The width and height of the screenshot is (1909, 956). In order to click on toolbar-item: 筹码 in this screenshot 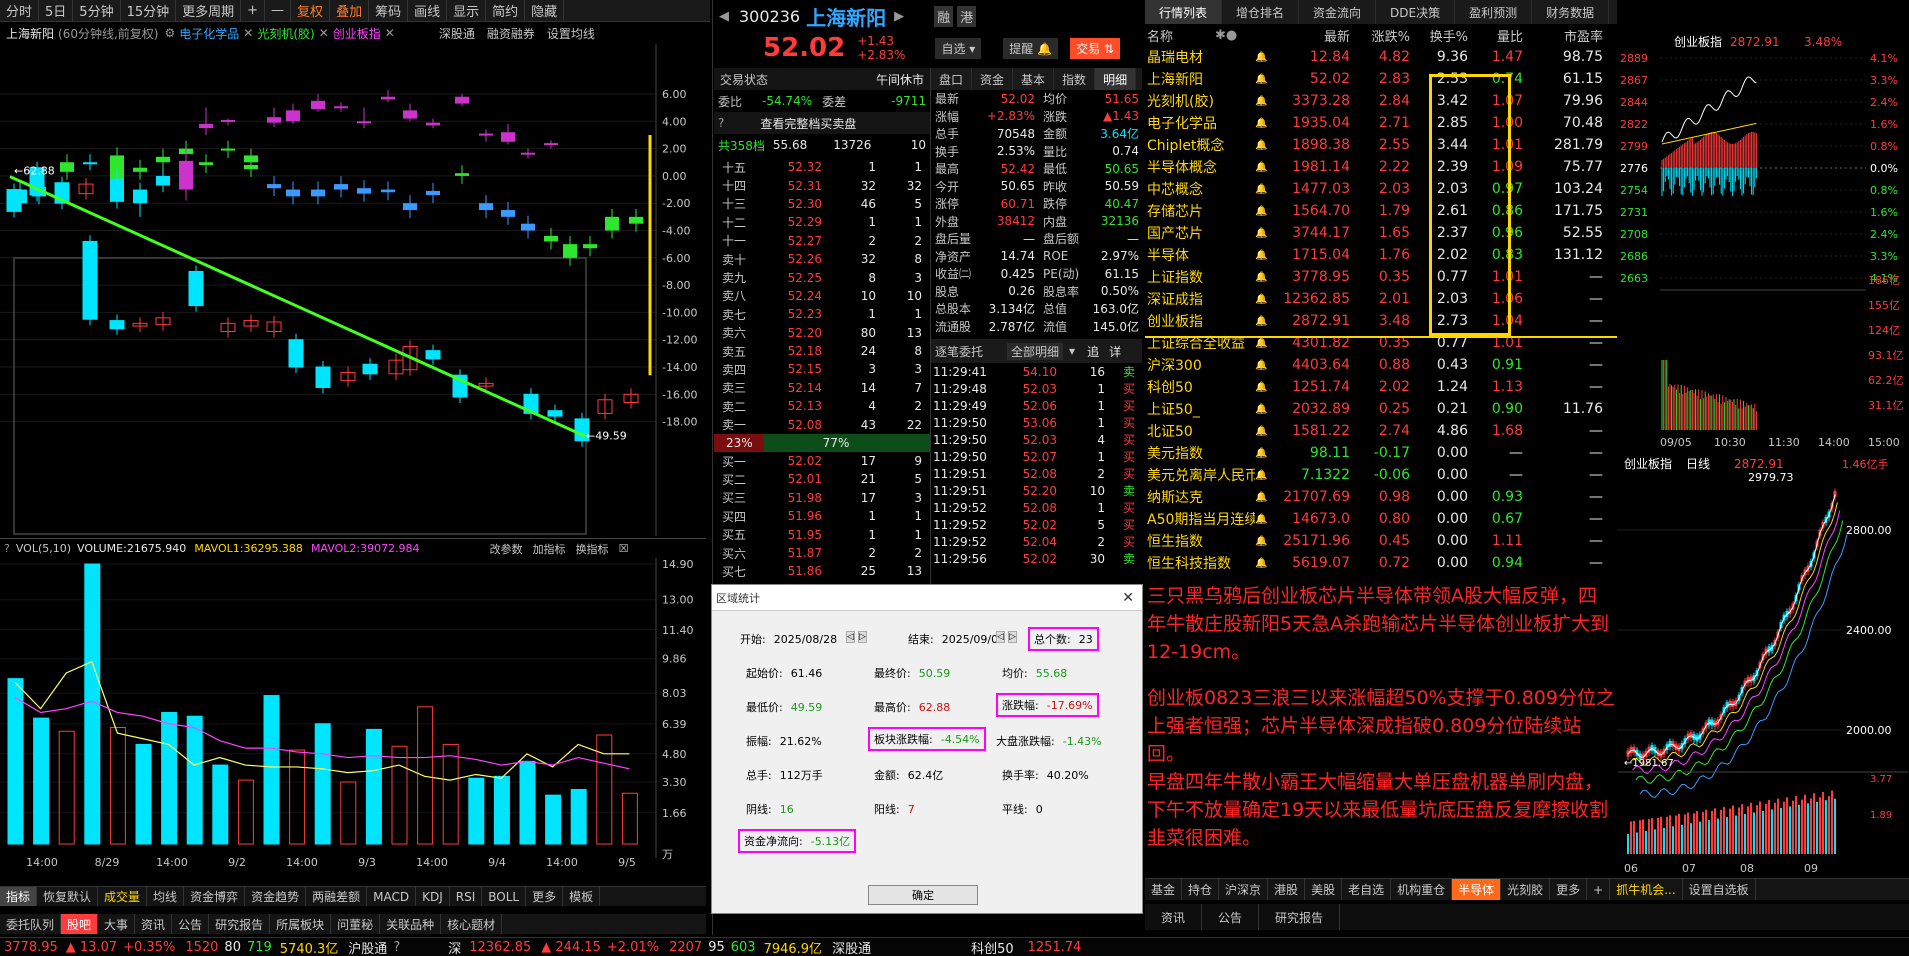, I will do `click(389, 10)`.